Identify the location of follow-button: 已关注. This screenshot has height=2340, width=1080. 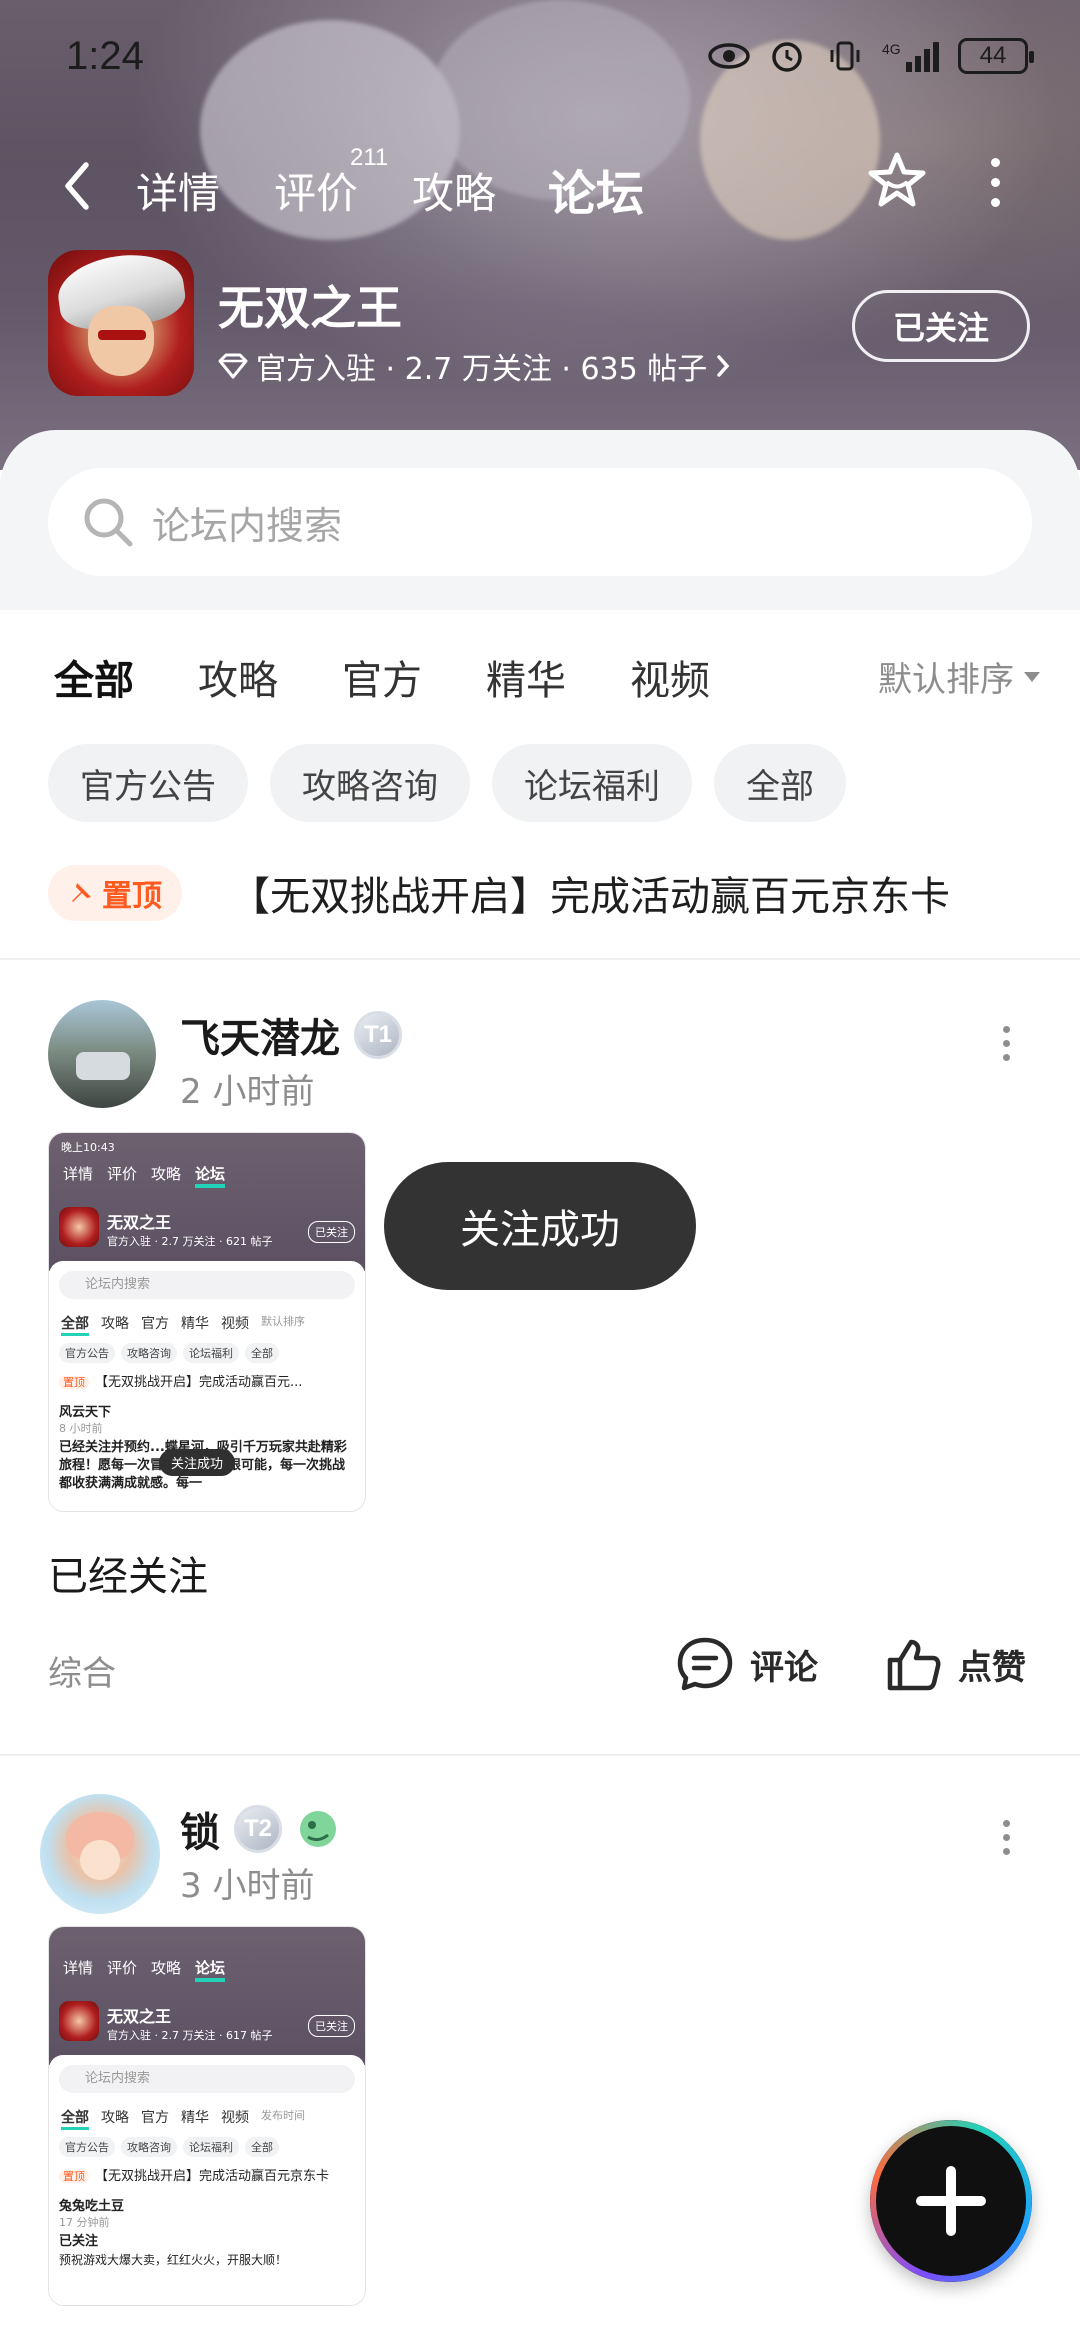
(941, 326).